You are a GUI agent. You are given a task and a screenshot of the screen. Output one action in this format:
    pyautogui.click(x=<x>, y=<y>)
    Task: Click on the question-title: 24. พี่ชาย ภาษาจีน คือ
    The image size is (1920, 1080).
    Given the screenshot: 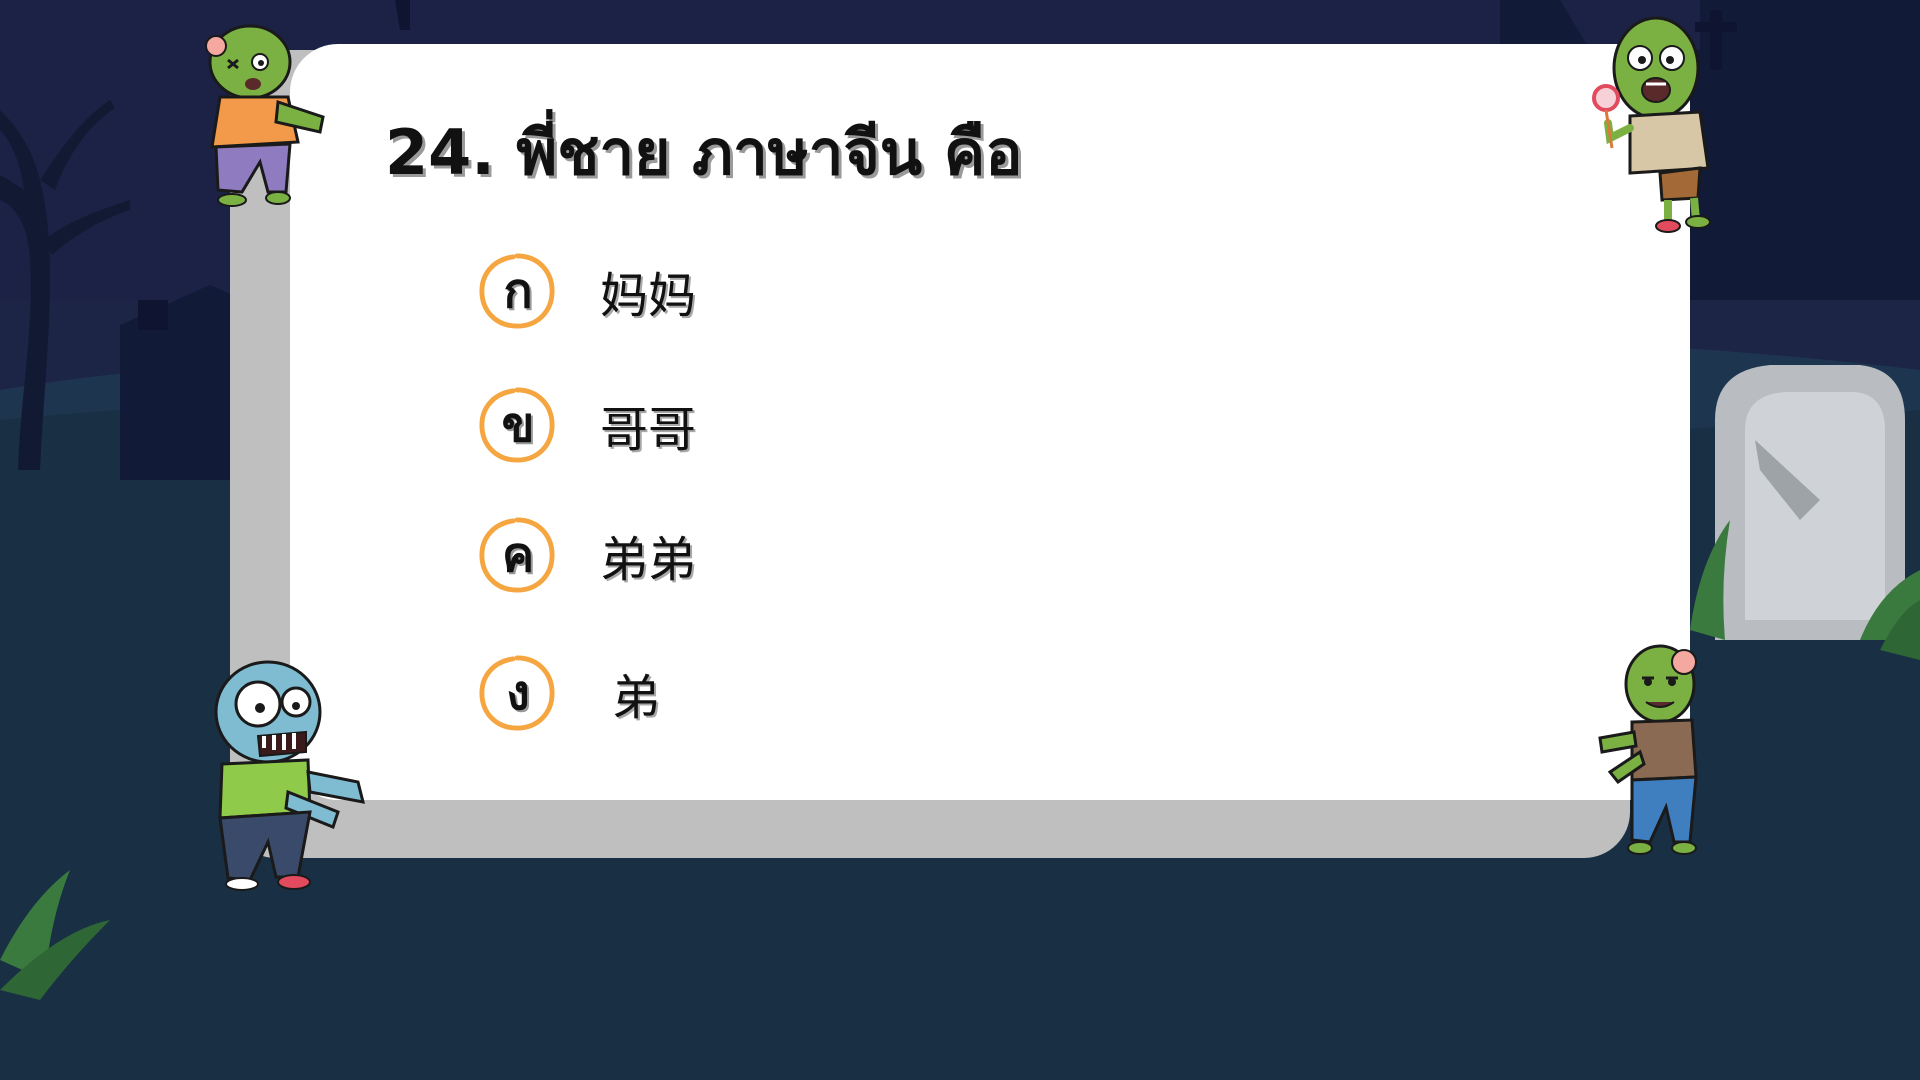 What is the action you would take?
    pyautogui.click(x=704, y=152)
    